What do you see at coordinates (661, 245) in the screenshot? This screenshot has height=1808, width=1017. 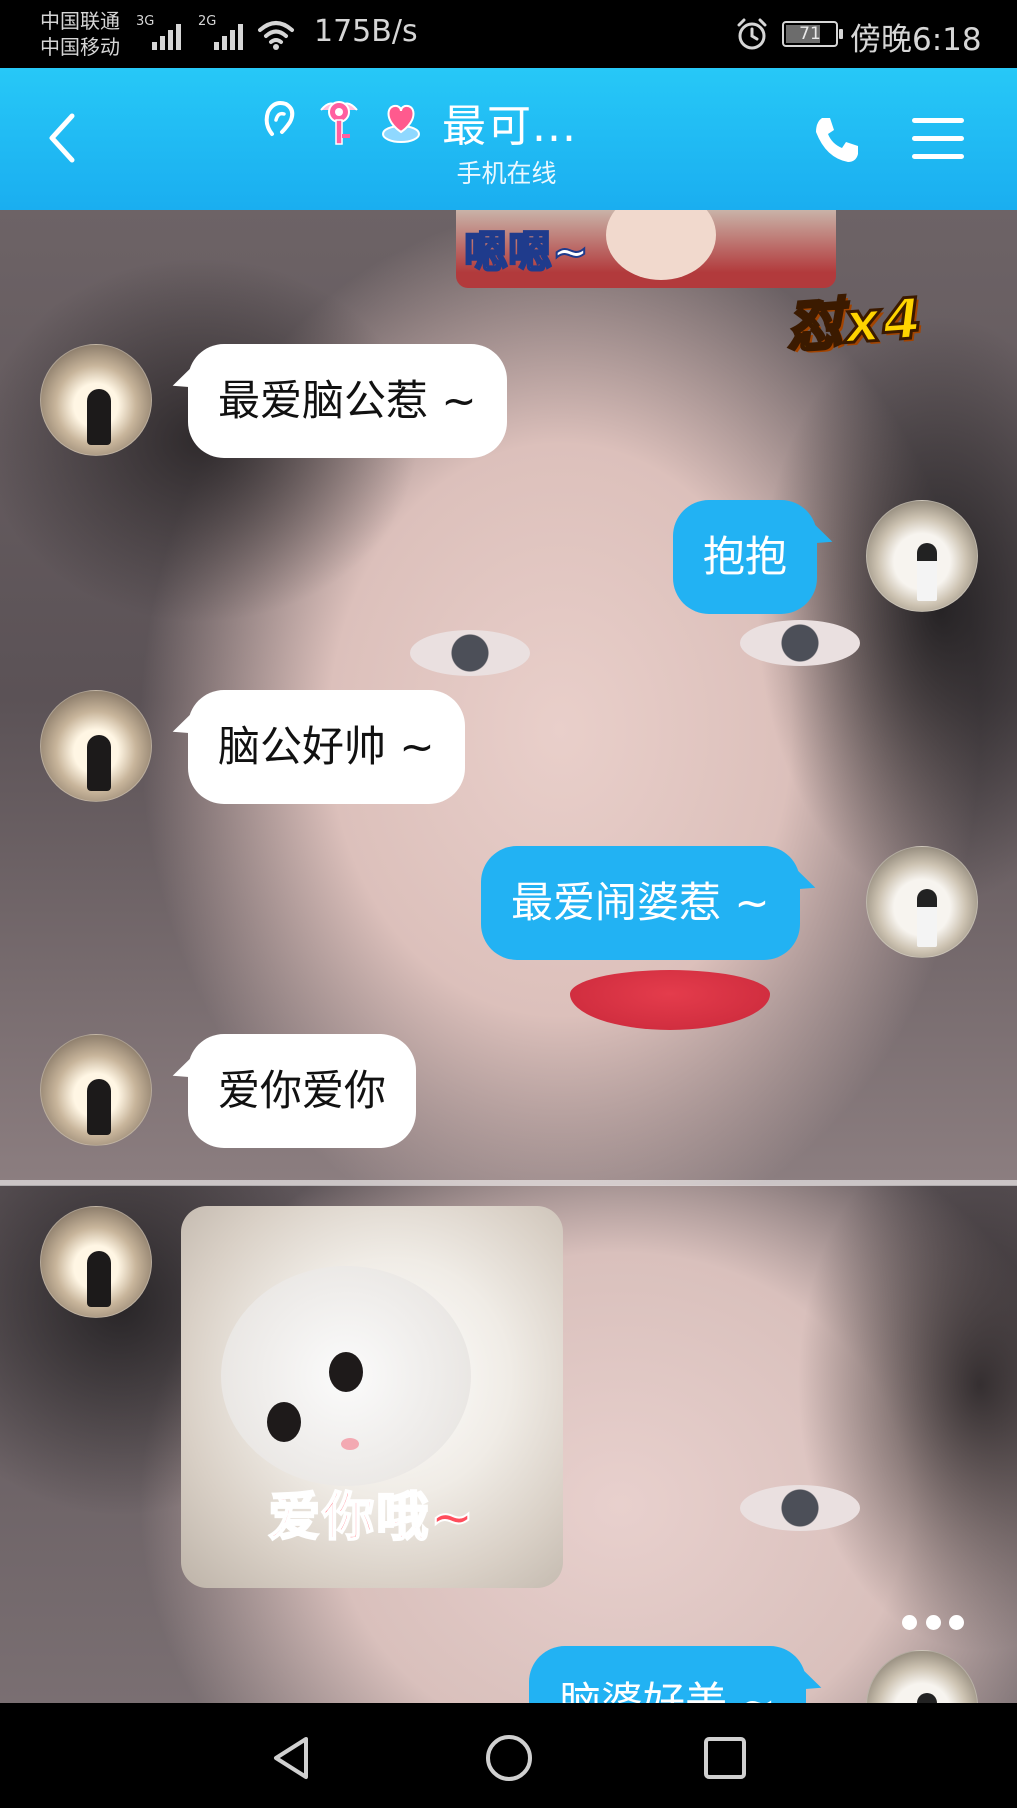 I see `sticker-face` at bounding box center [661, 245].